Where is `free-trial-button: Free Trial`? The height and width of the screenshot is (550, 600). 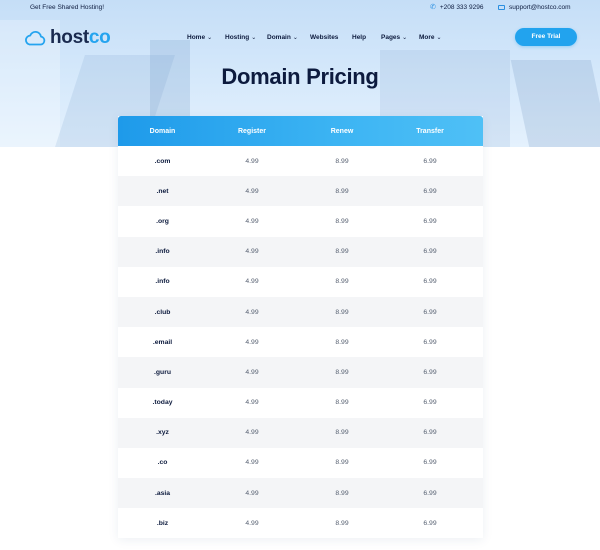
free-trial-button: Free Trial is located at coordinates (546, 37).